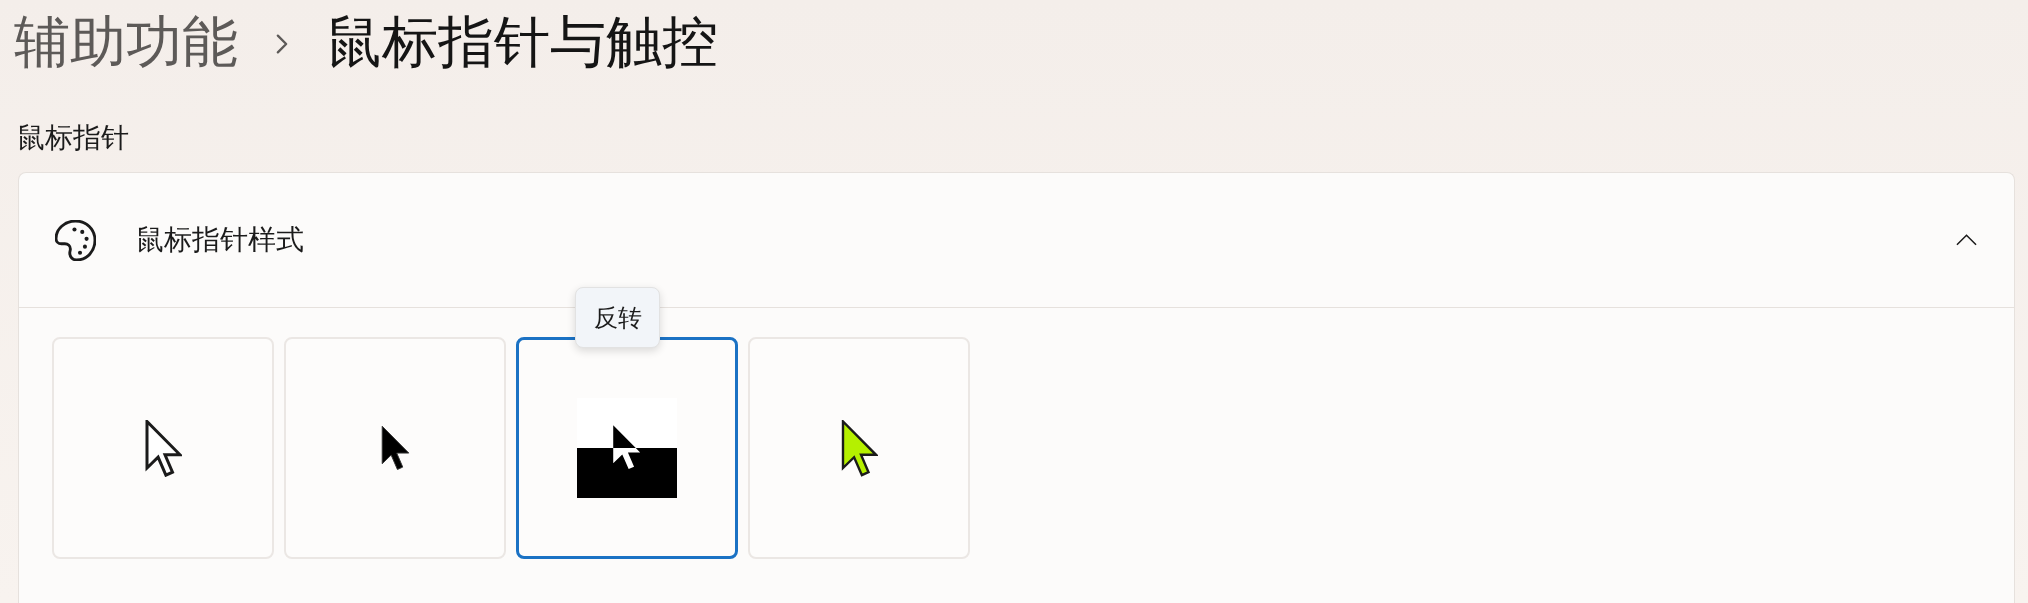 The width and height of the screenshot is (2028, 603). What do you see at coordinates (126, 42) in the screenshot?
I see `breadcrumb-link: 辅助功能` at bounding box center [126, 42].